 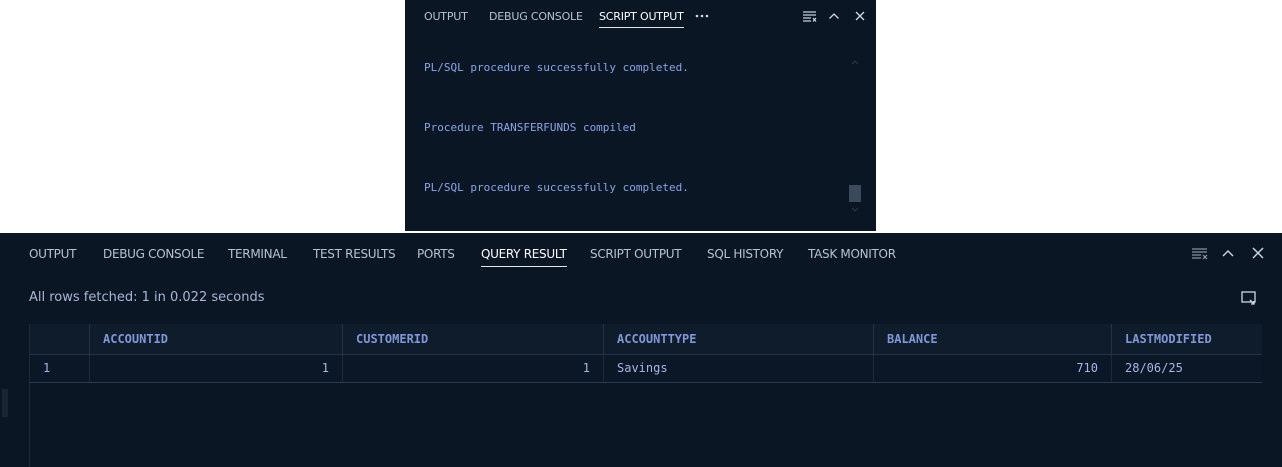 I want to click on cell-customerid: 1, so click(x=472, y=368).